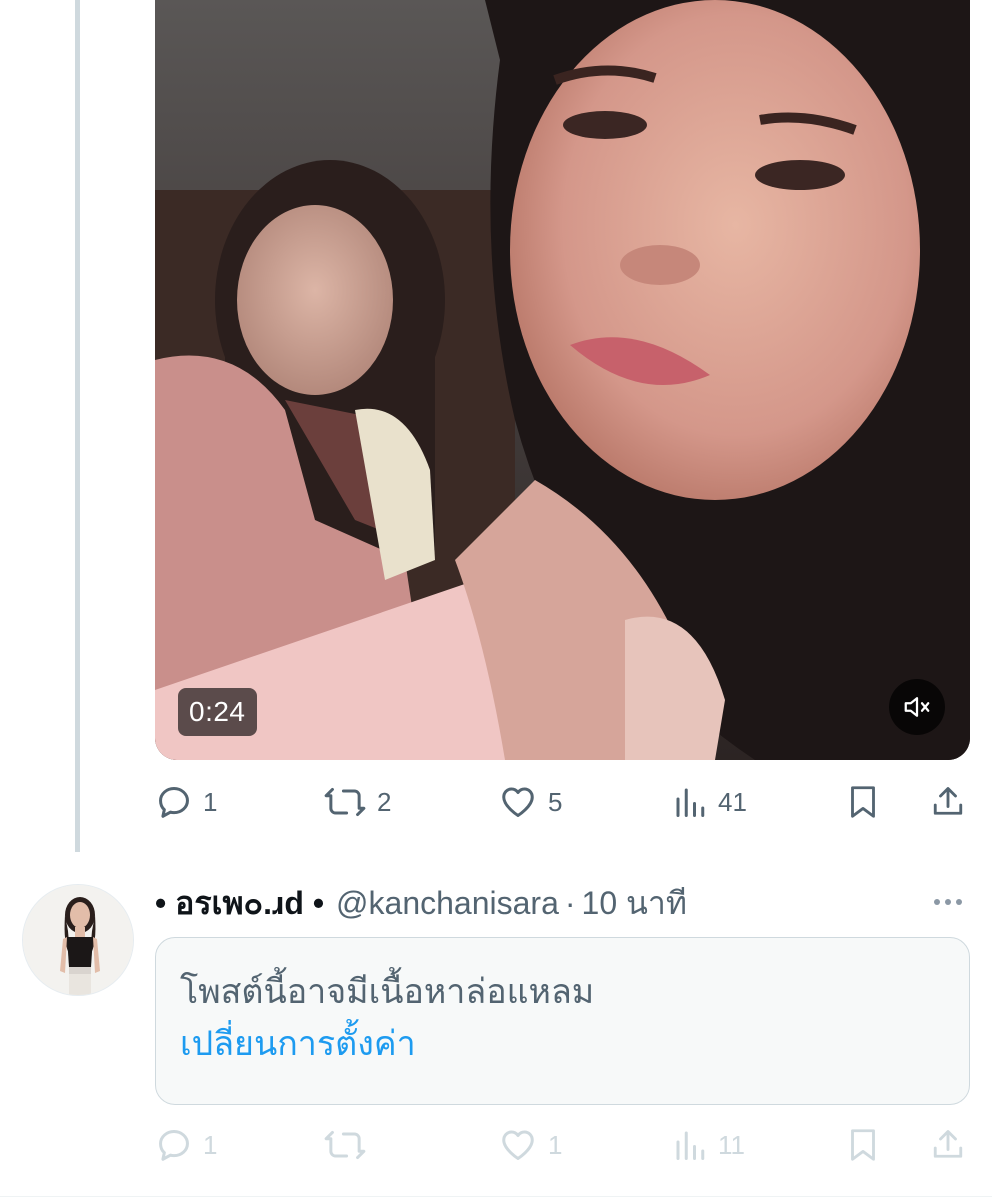 The image size is (992, 1200). I want to click on repost-button: 2, so click(357, 802).